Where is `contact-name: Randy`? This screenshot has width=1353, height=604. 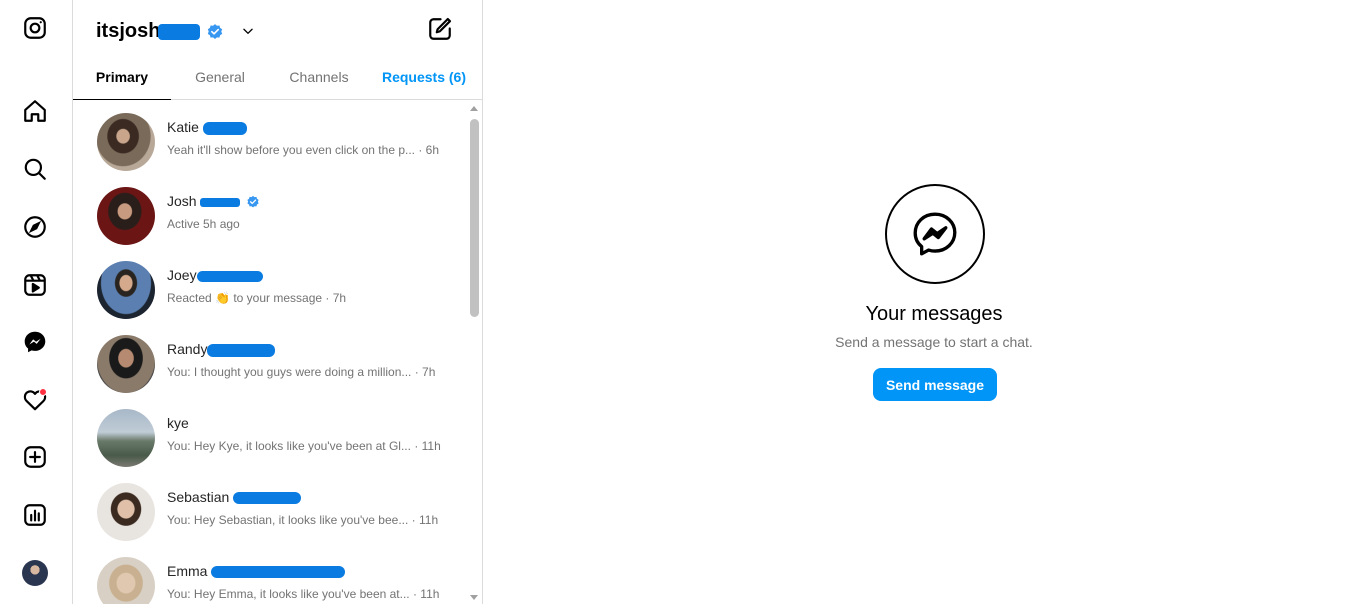 contact-name: Randy is located at coordinates (187, 349).